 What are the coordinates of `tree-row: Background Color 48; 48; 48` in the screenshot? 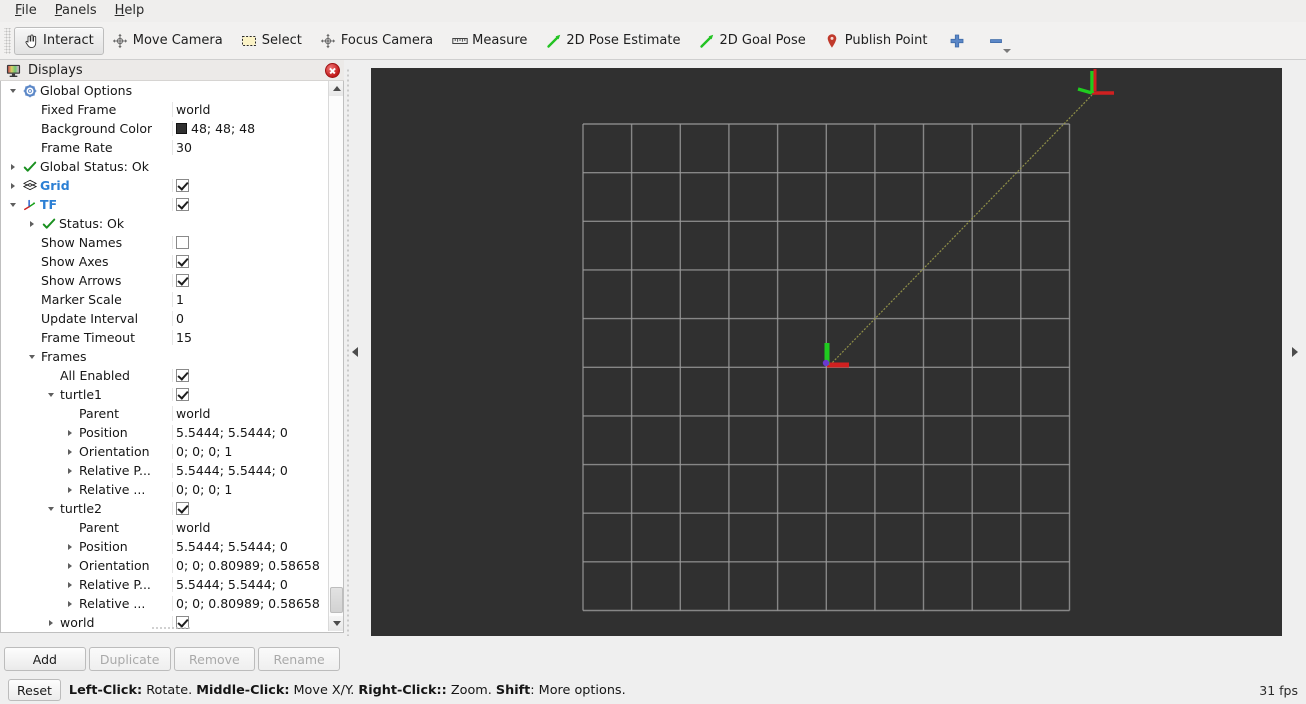 It's located at (164, 128).